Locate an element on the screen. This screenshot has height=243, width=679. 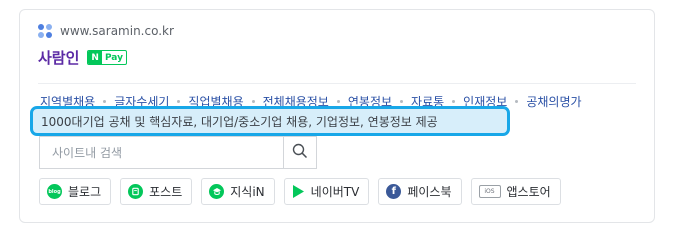
navertv-icon is located at coordinates (298, 191).